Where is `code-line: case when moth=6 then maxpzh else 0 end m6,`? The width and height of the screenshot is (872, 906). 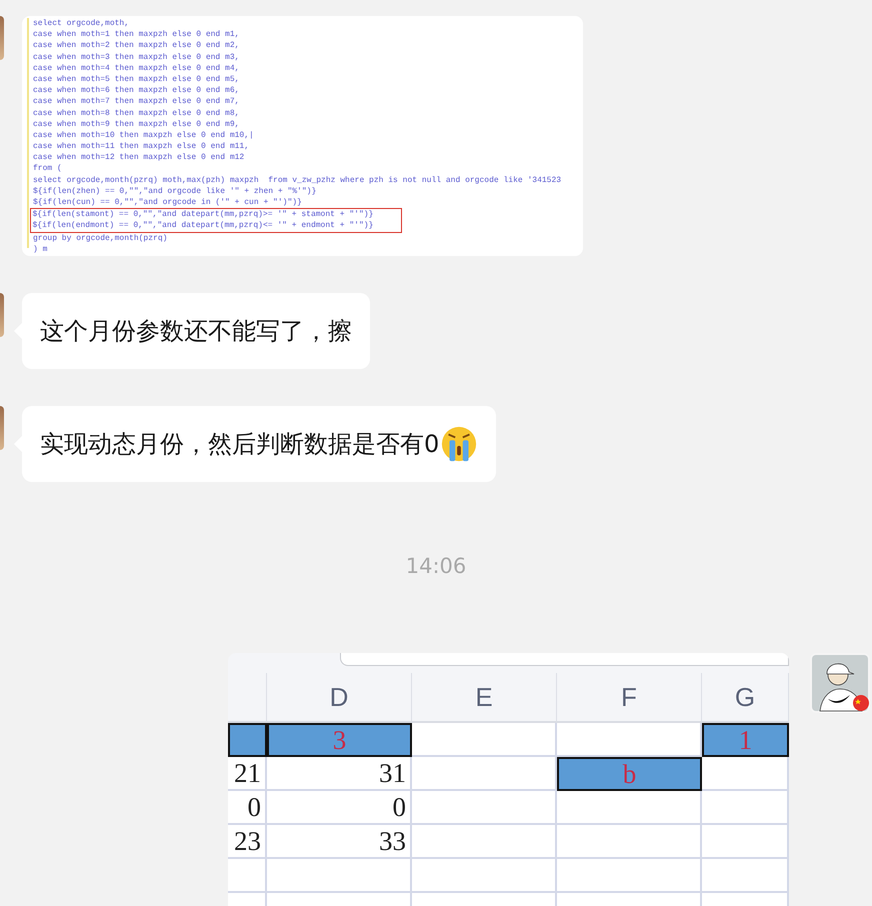 code-line: case when moth=6 then maxpzh else 0 end m6, is located at coordinates (136, 90).